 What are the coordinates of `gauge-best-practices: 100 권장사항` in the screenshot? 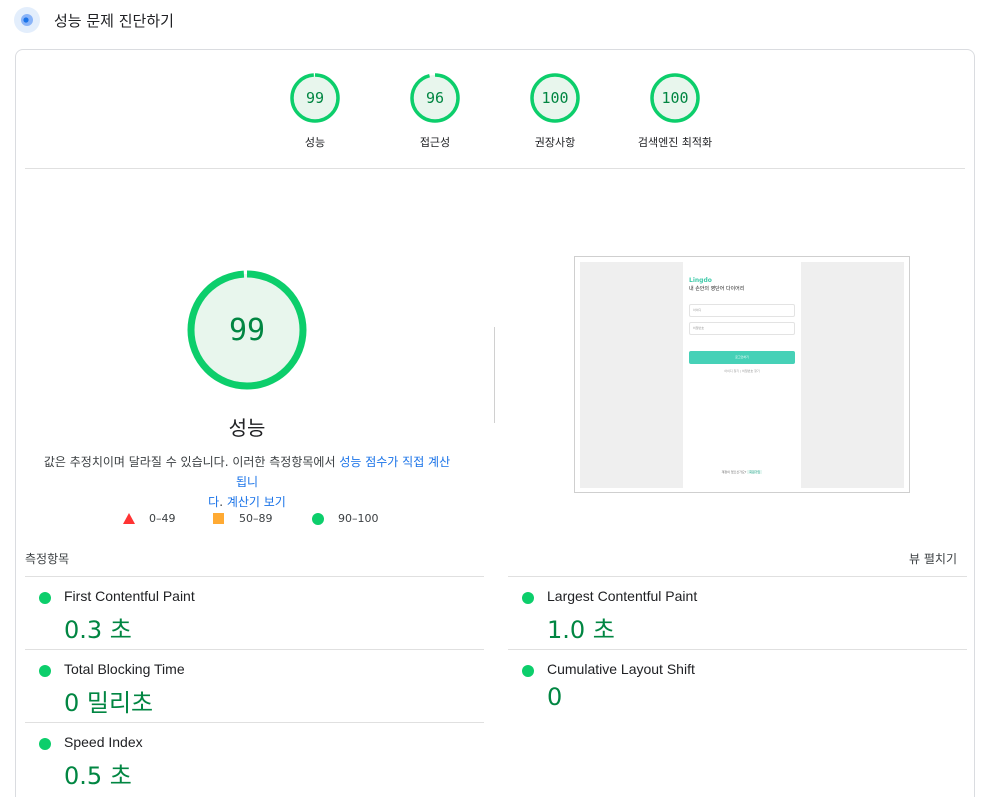 It's located at (555, 111).